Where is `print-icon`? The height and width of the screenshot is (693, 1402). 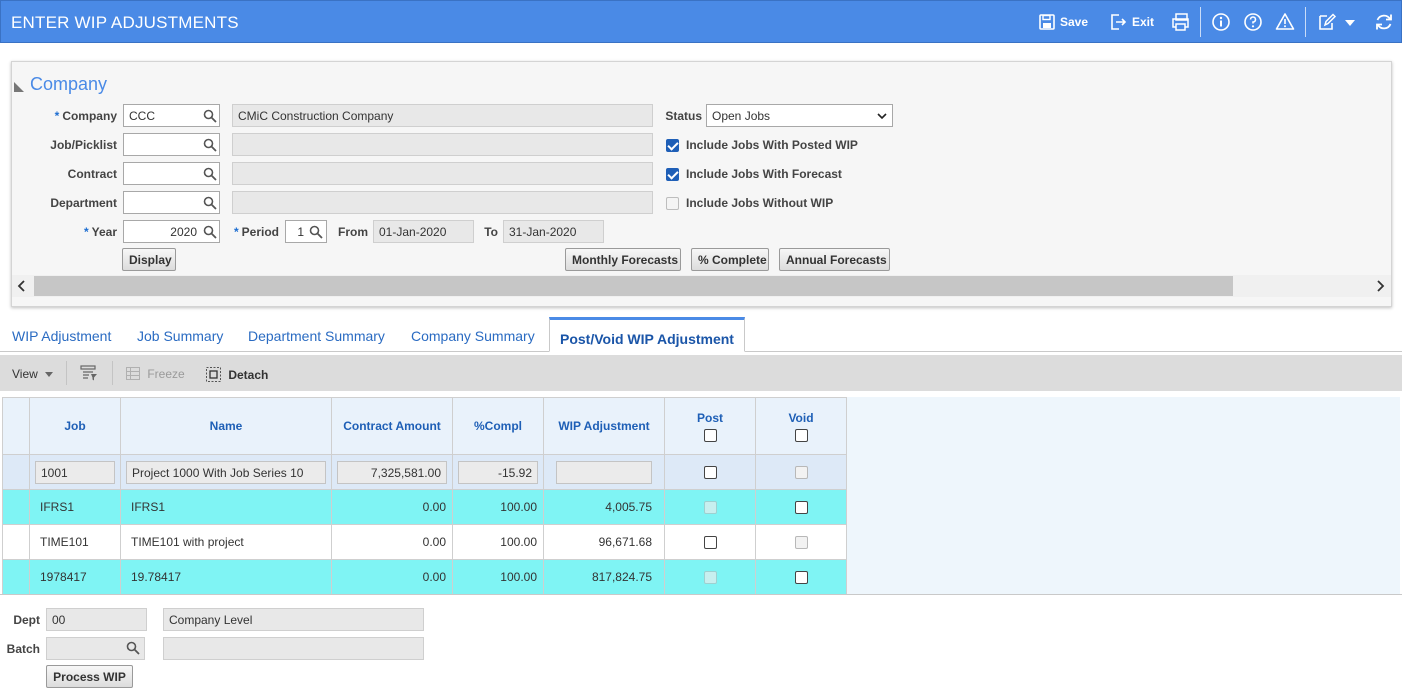
print-icon is located at coordinates (1181, 22).